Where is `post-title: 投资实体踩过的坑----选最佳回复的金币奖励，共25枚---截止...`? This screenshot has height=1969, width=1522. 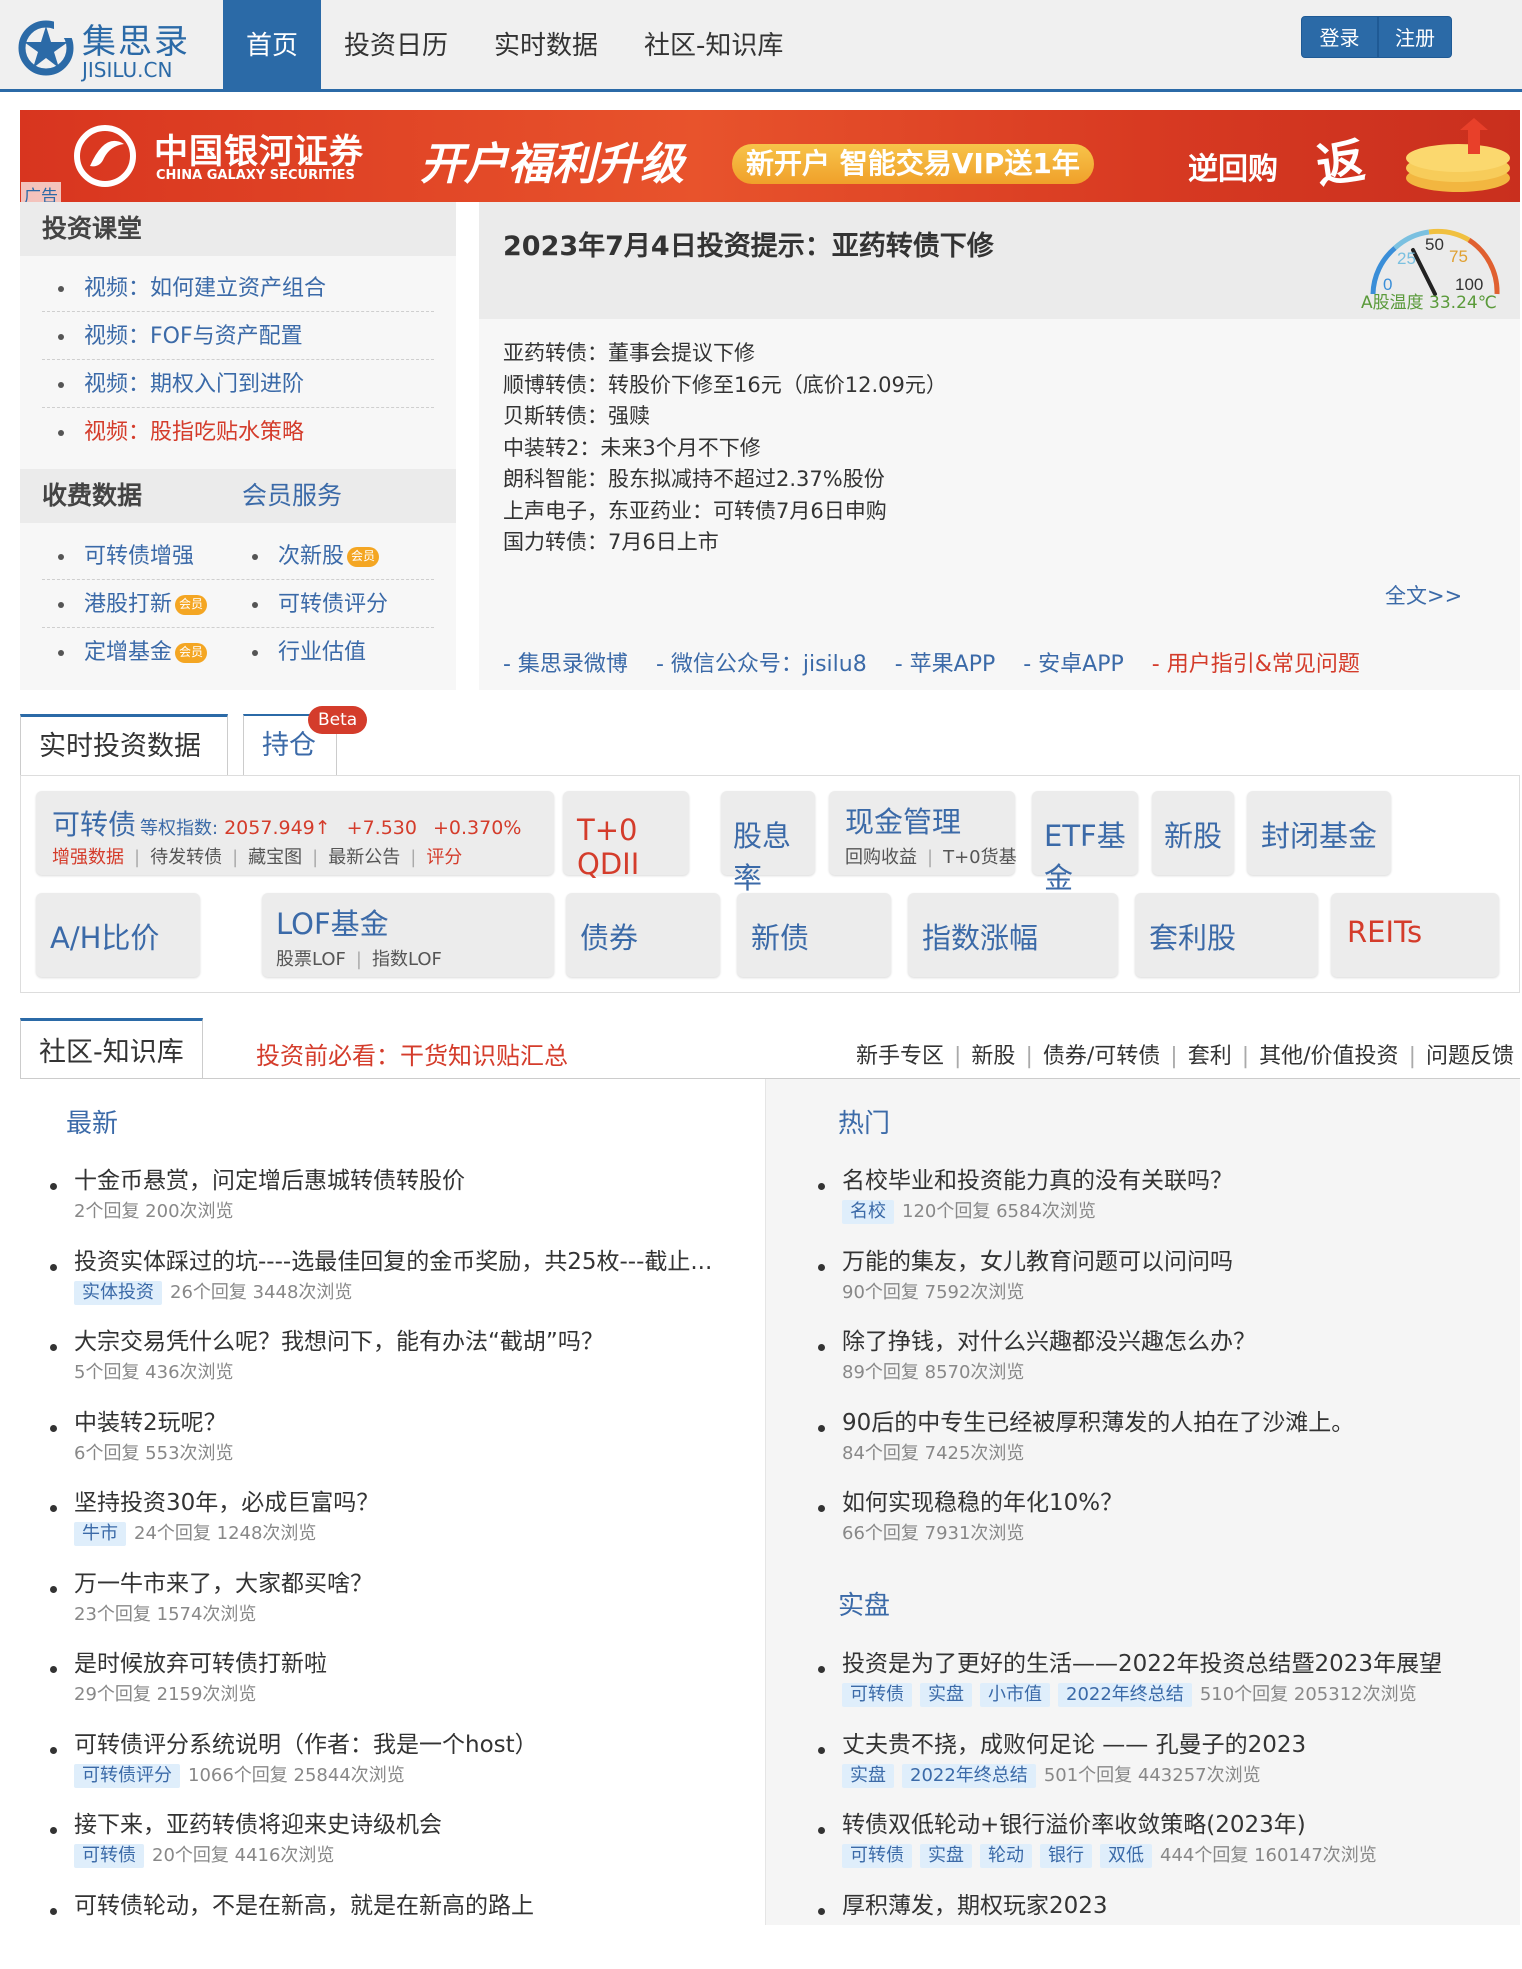
post-title: 投资实体踩过的坑----选最佳回复的金币奖励，共25枚---截止... is located at coordinates (413, 1262).